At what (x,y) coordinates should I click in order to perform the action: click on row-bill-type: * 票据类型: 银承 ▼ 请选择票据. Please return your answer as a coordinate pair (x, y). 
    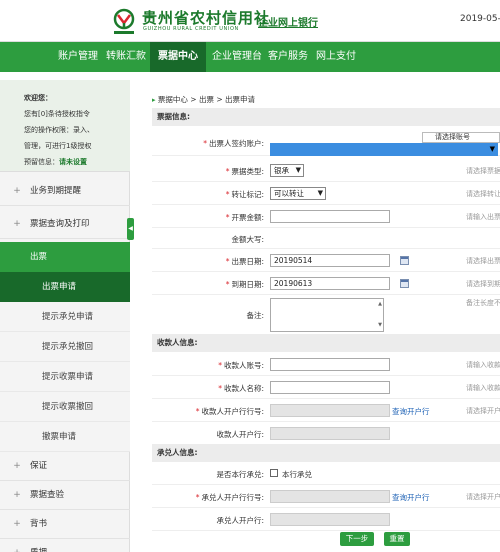
    Looking at the image, I should click on (326, 171).